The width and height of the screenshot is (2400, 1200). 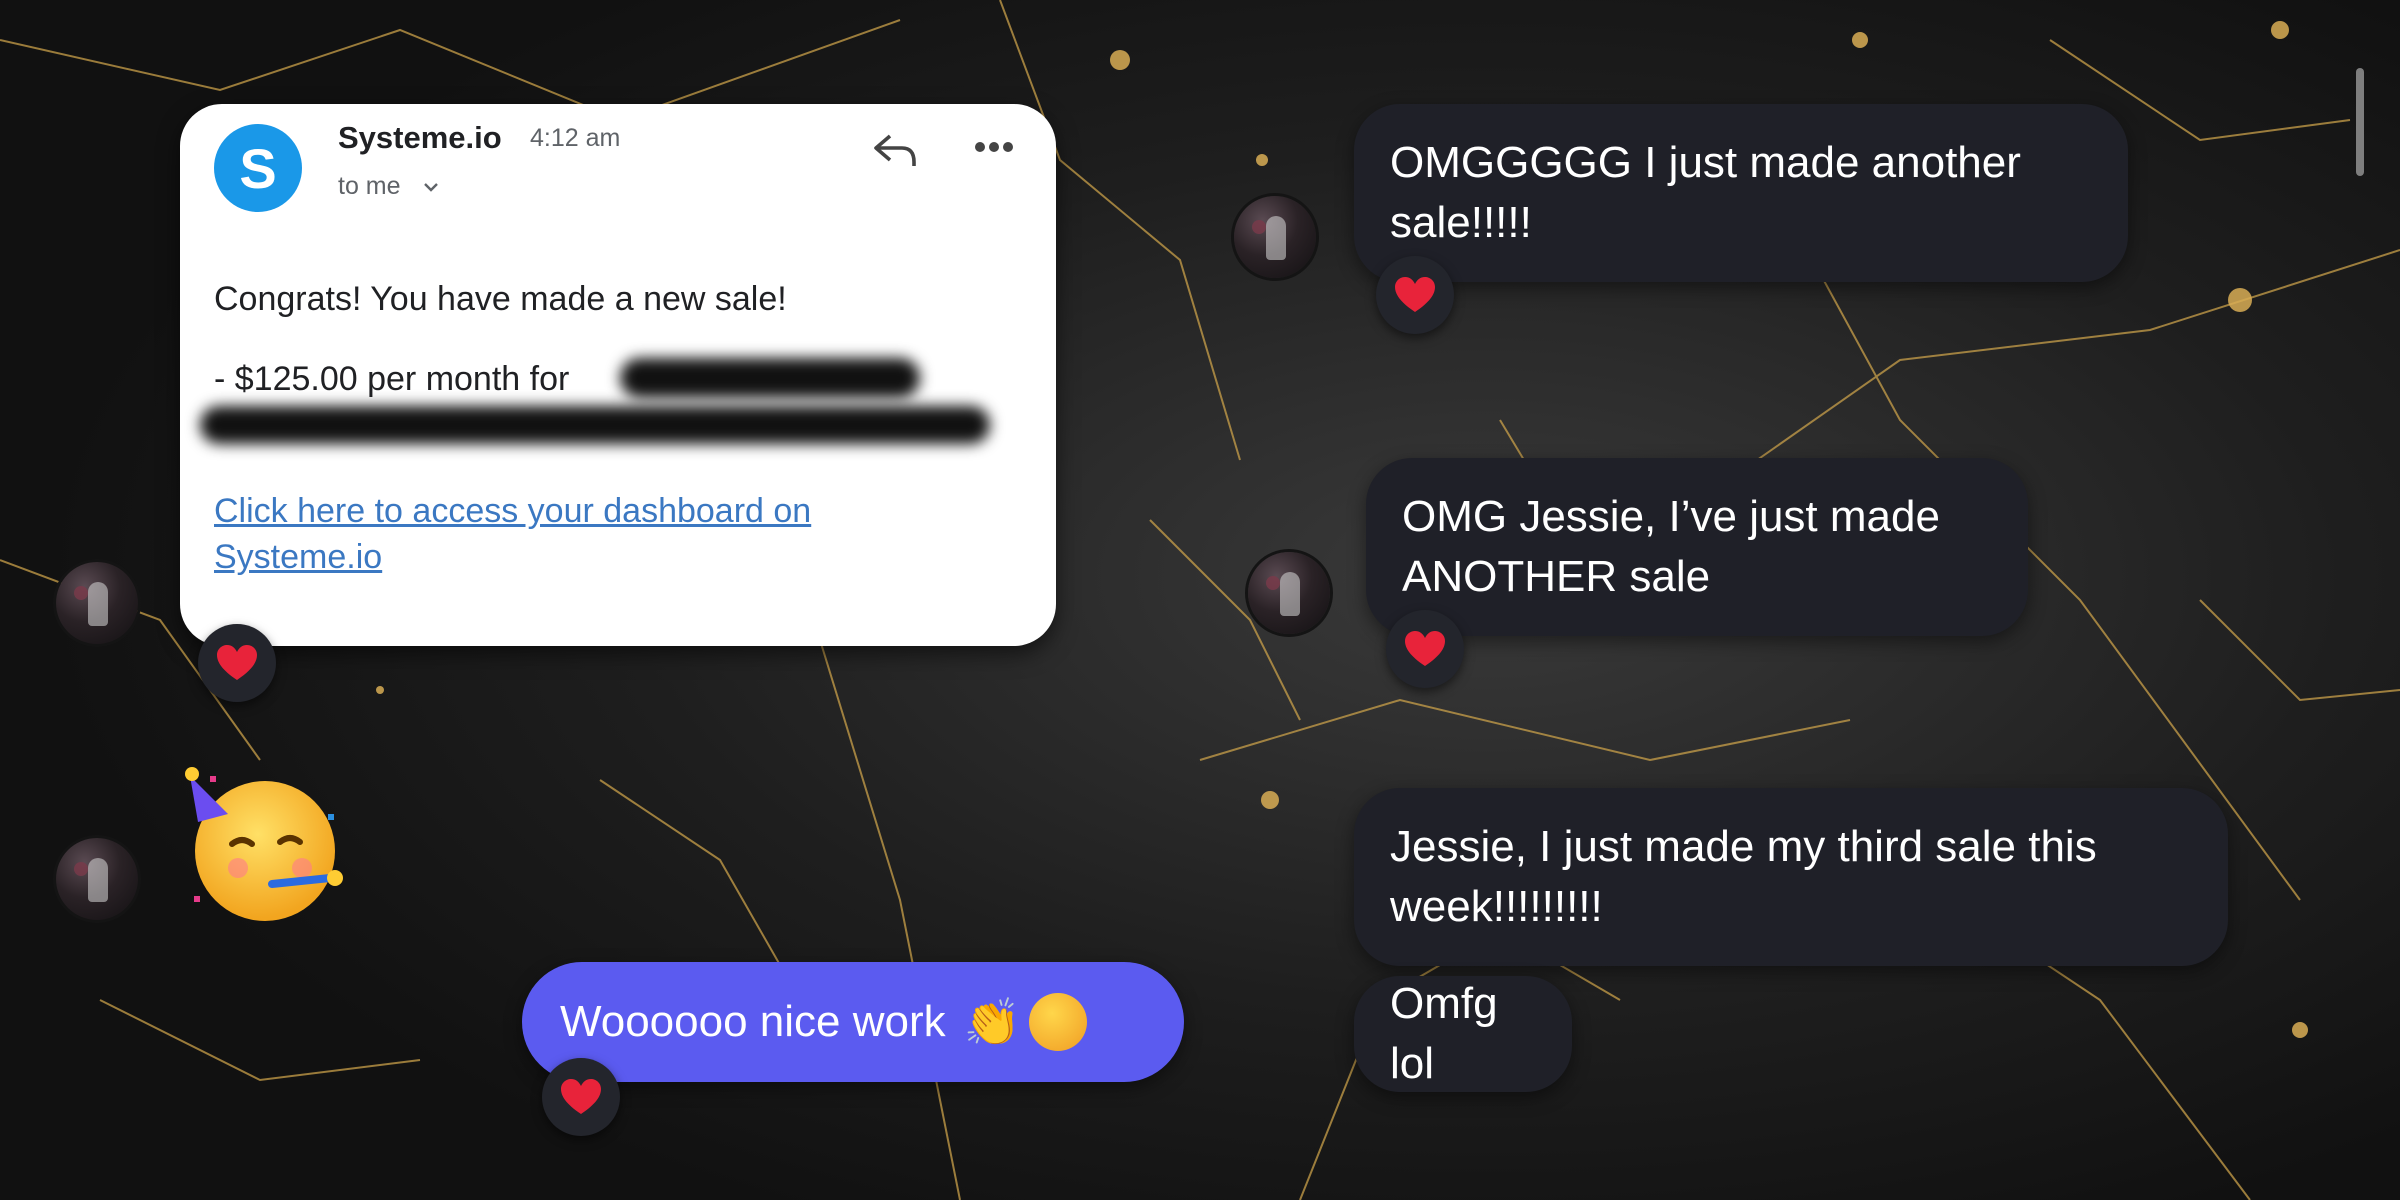 What do you see at coordinates (575, 138) in the screenshot?
I see `email-time: 4:12 am` at bounding box center [575, 138].